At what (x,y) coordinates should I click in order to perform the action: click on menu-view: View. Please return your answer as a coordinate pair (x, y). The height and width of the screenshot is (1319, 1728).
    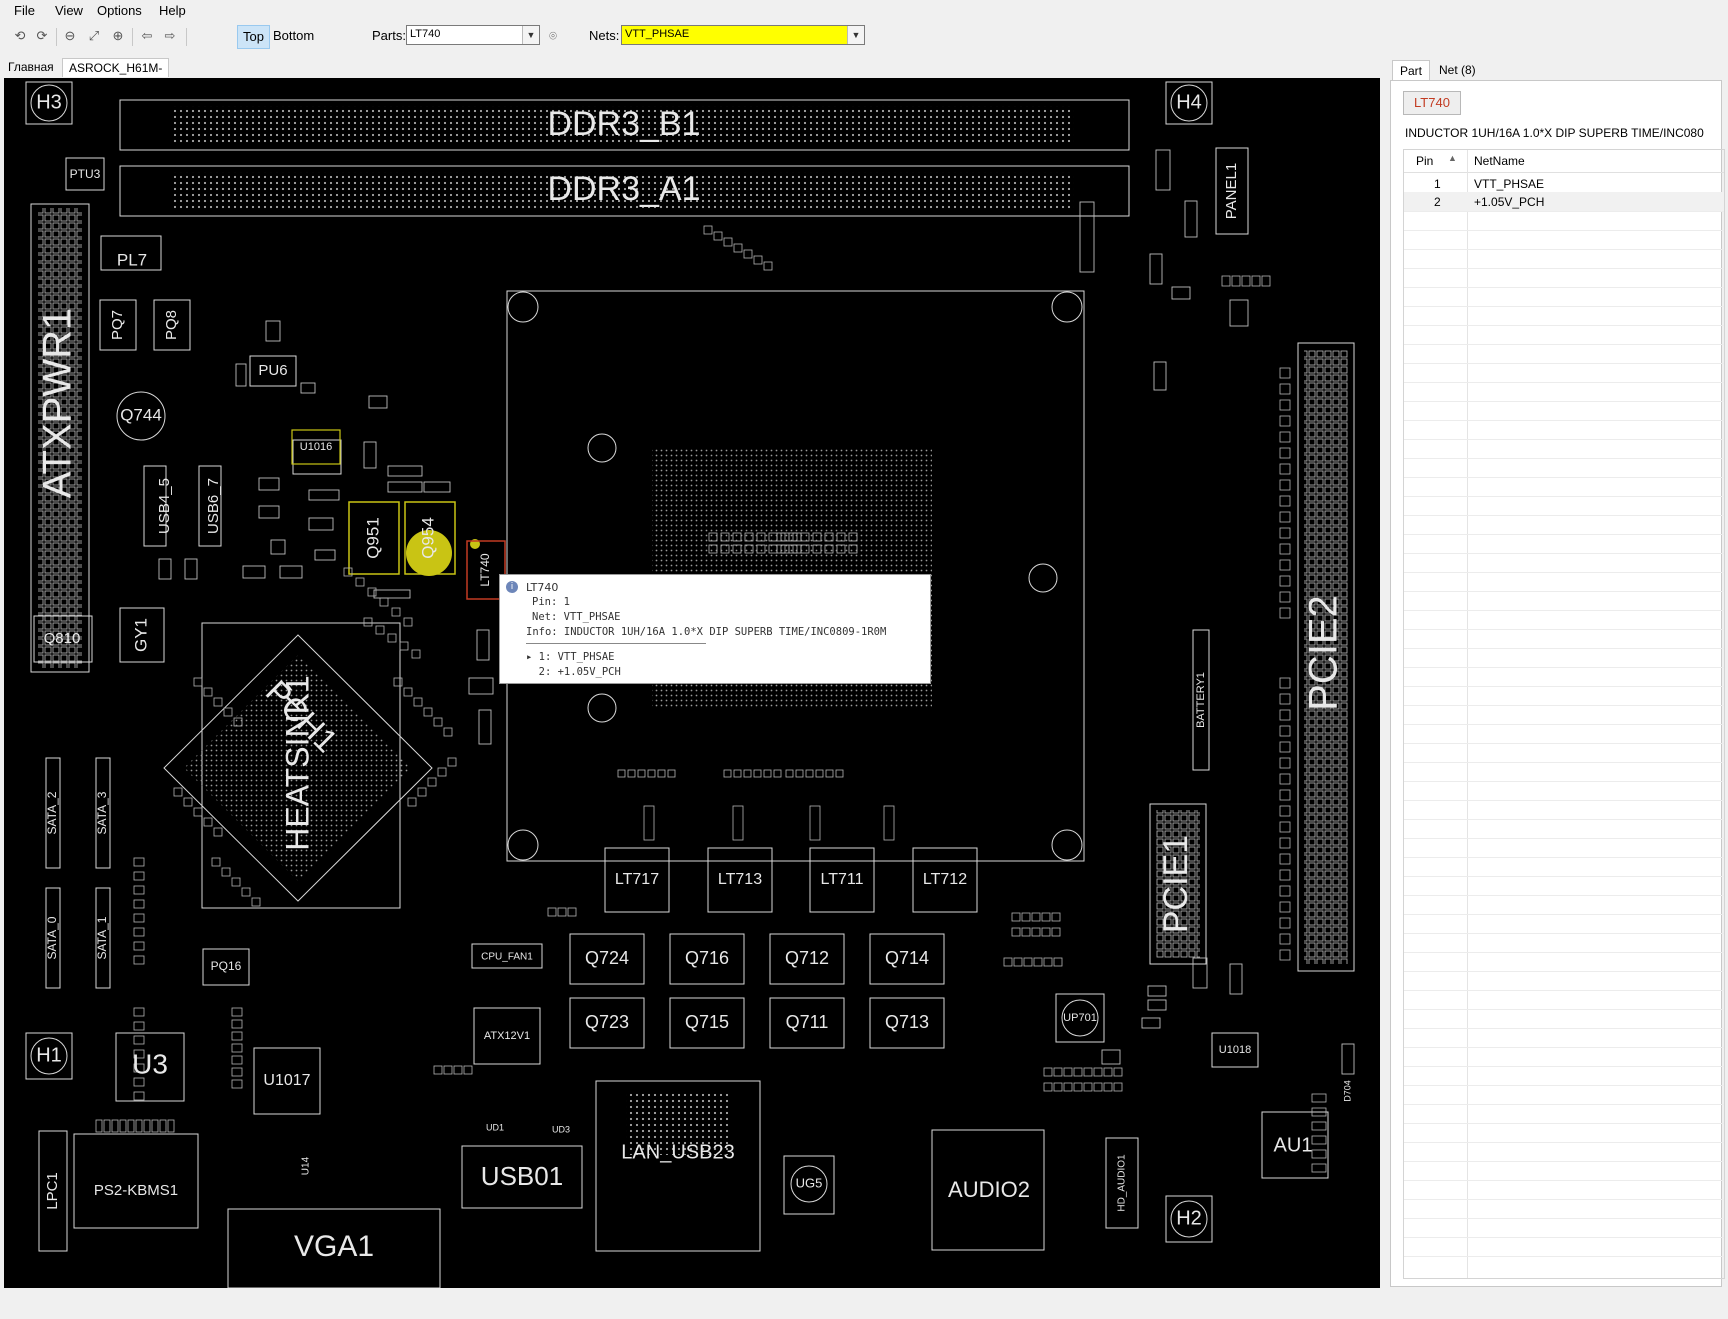
    Looking at the image, I should click on (69, 10).